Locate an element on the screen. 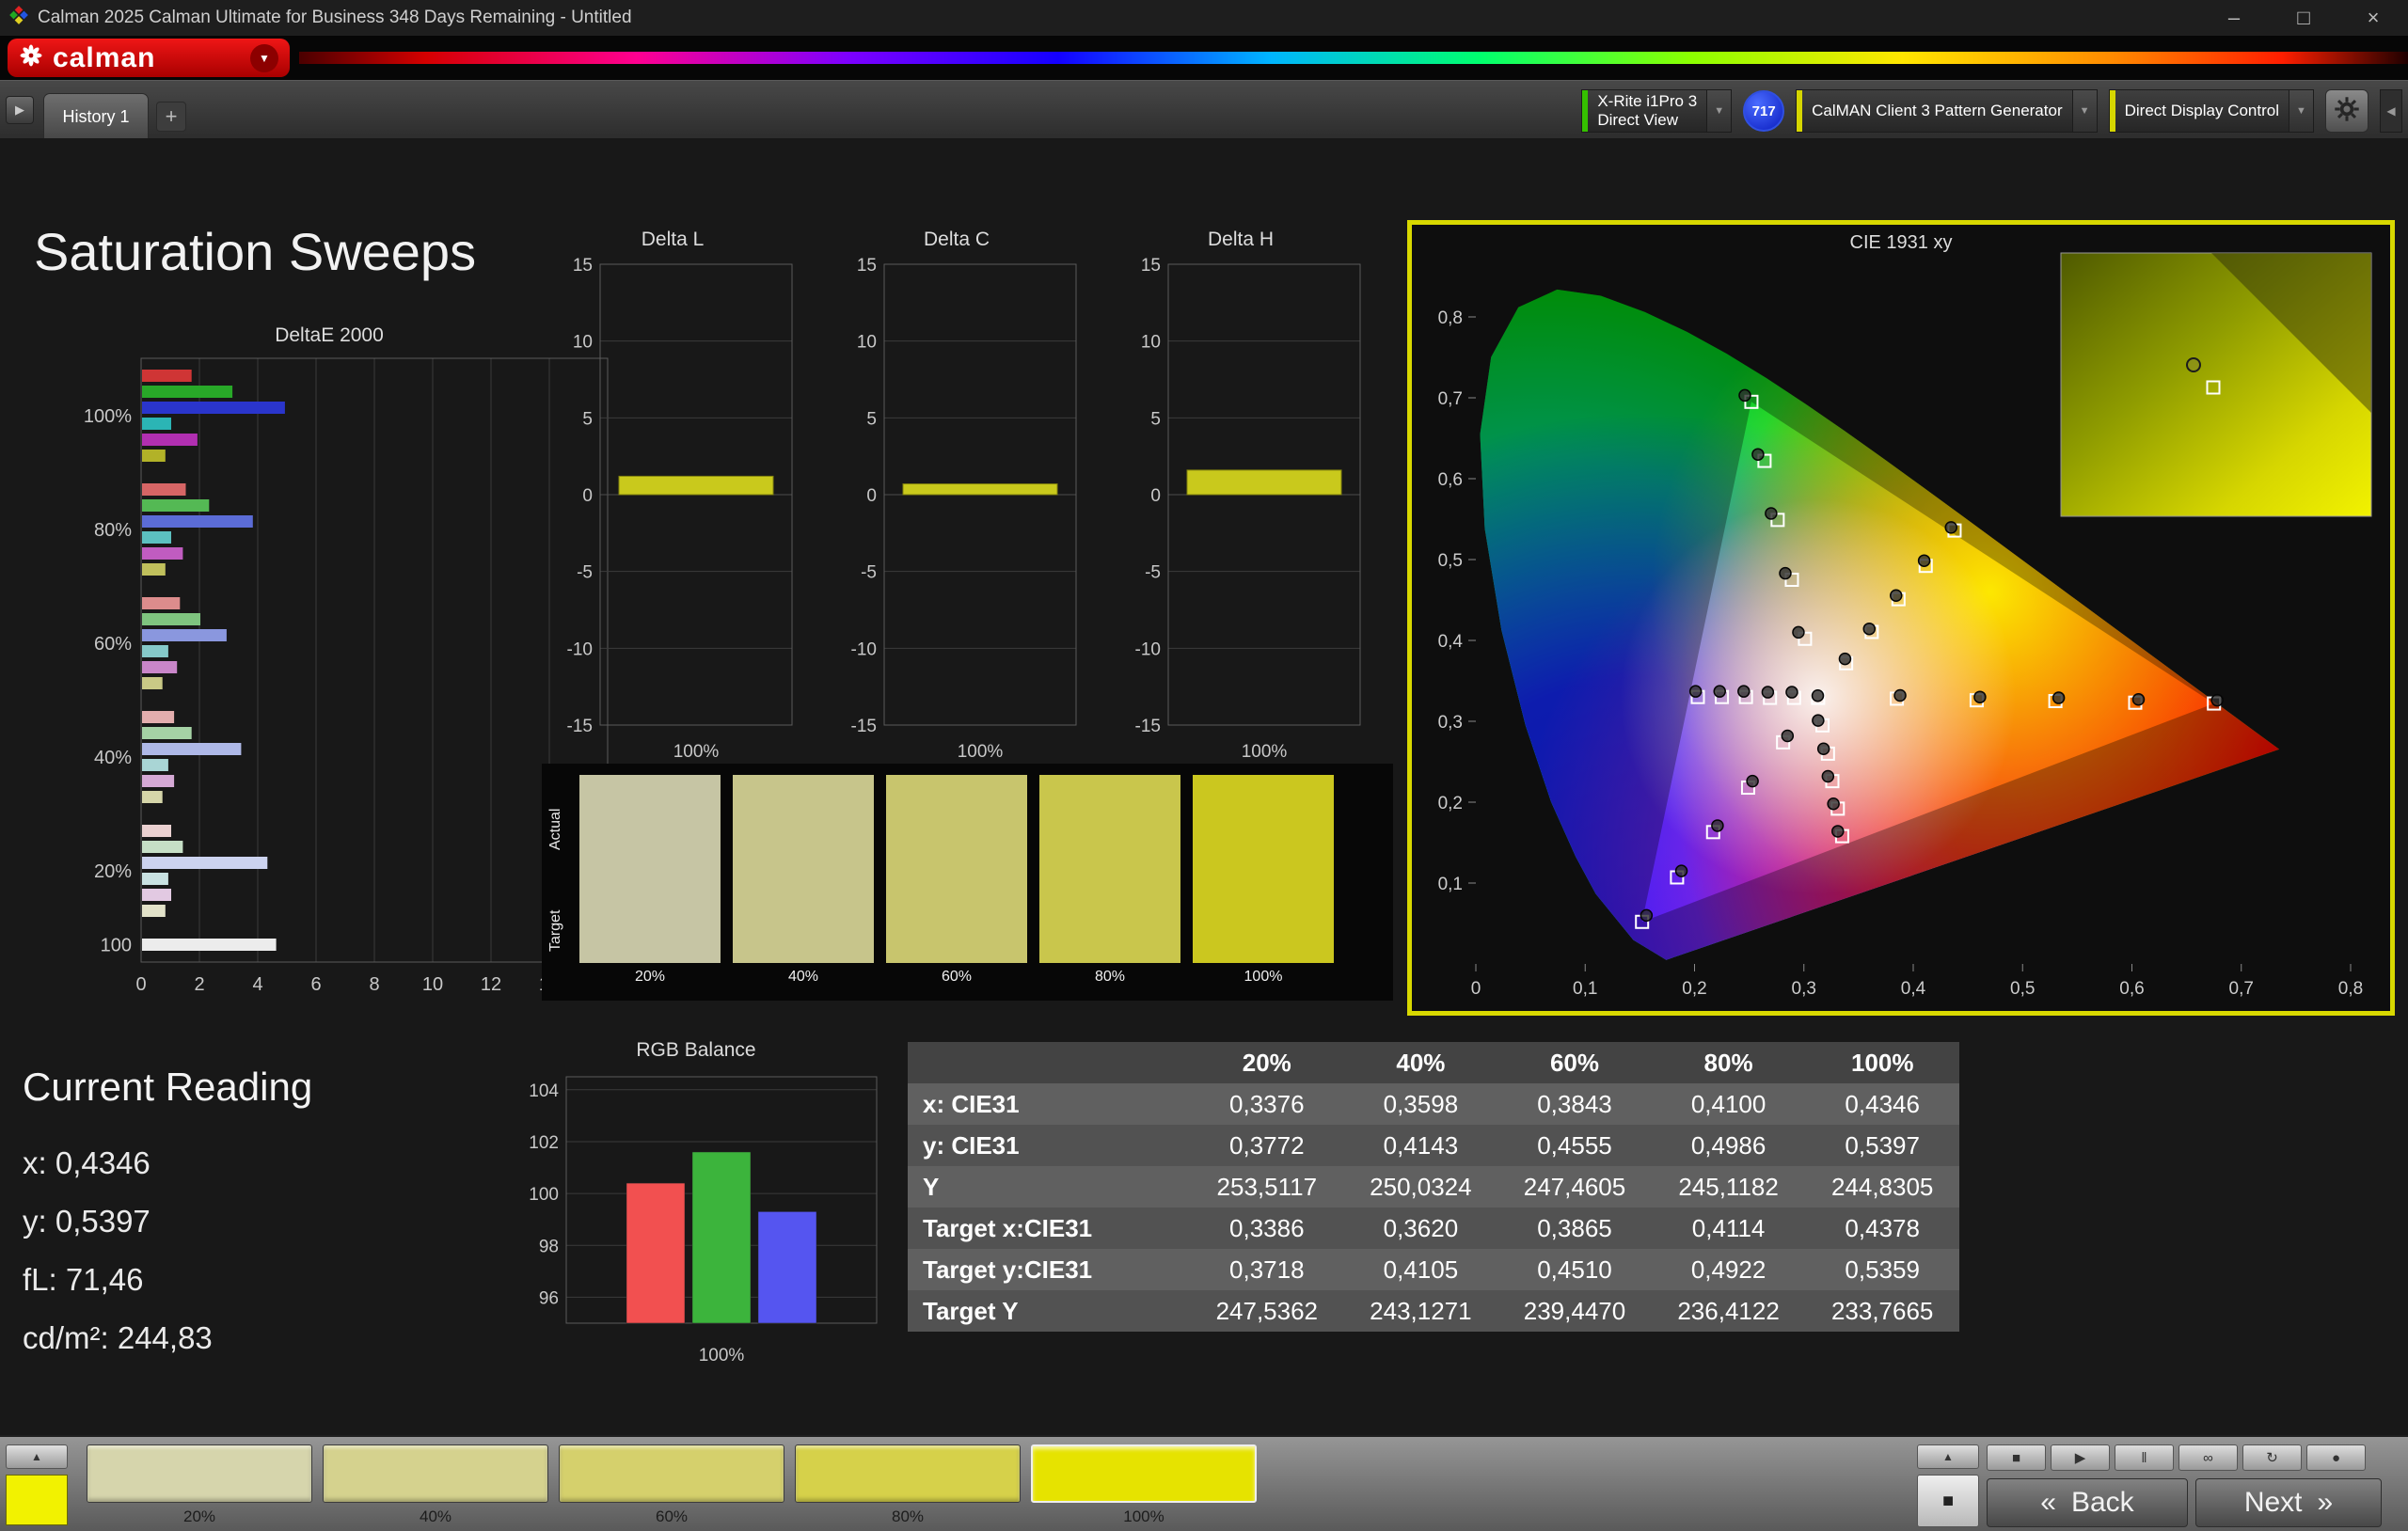 The width and height of the screenshot is (2408, 1531). refresh-button: ↻ is located at coordinates (2272, 1457).